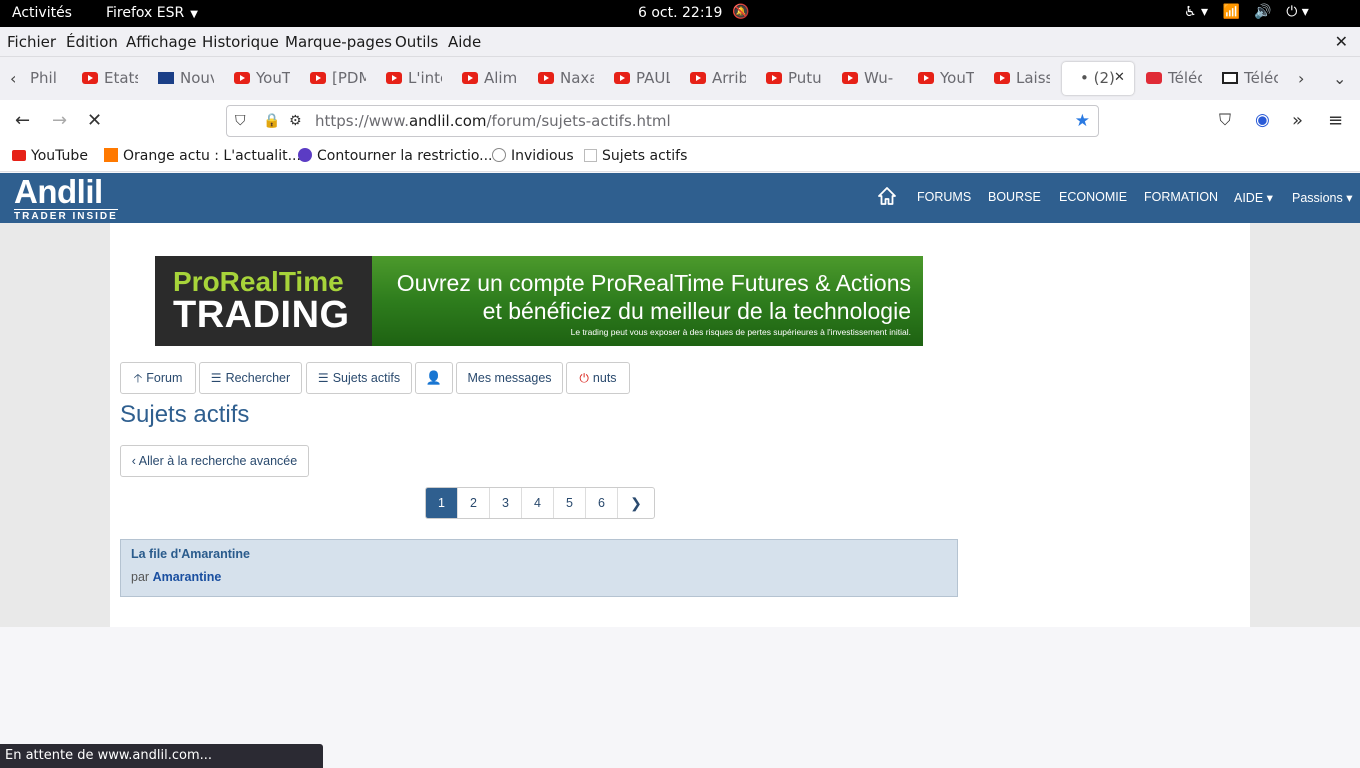 The height and width of the screenshot is (768, 1360). I want to click on tab: Arrib, so click(718, 78).